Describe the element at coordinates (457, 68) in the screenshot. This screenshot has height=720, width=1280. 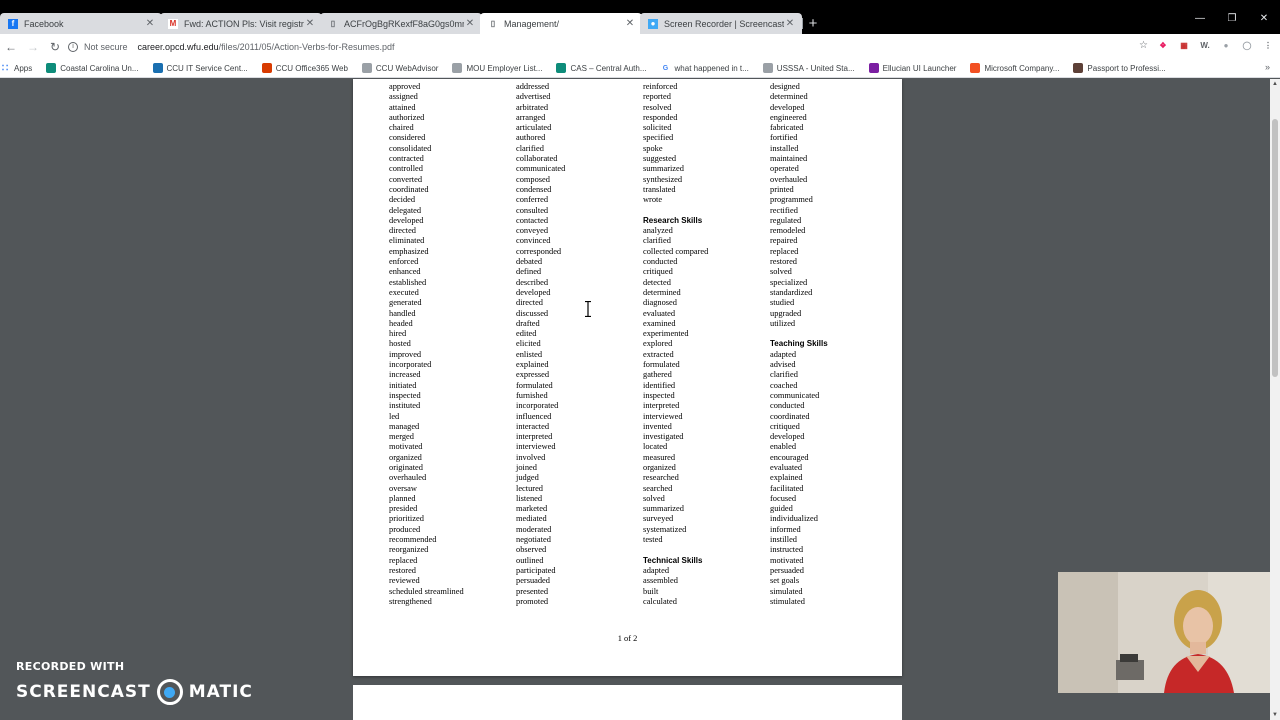
I see `page-icon` at that location.